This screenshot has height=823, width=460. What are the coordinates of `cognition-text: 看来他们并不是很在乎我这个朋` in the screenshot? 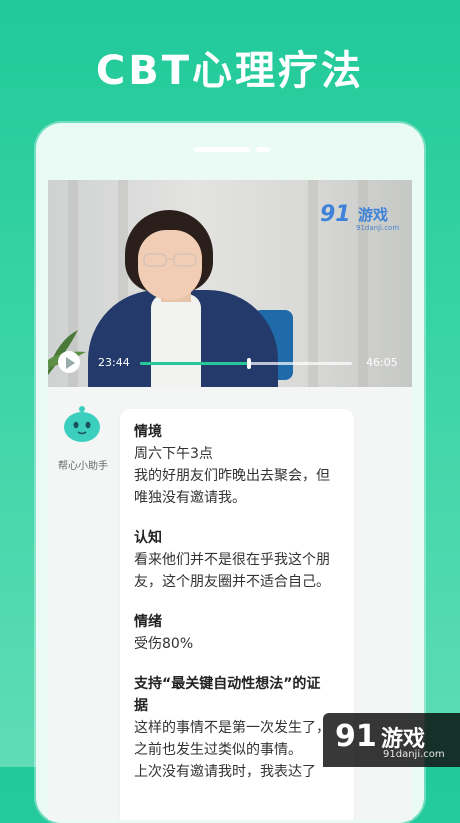 It's located at (232, 560).